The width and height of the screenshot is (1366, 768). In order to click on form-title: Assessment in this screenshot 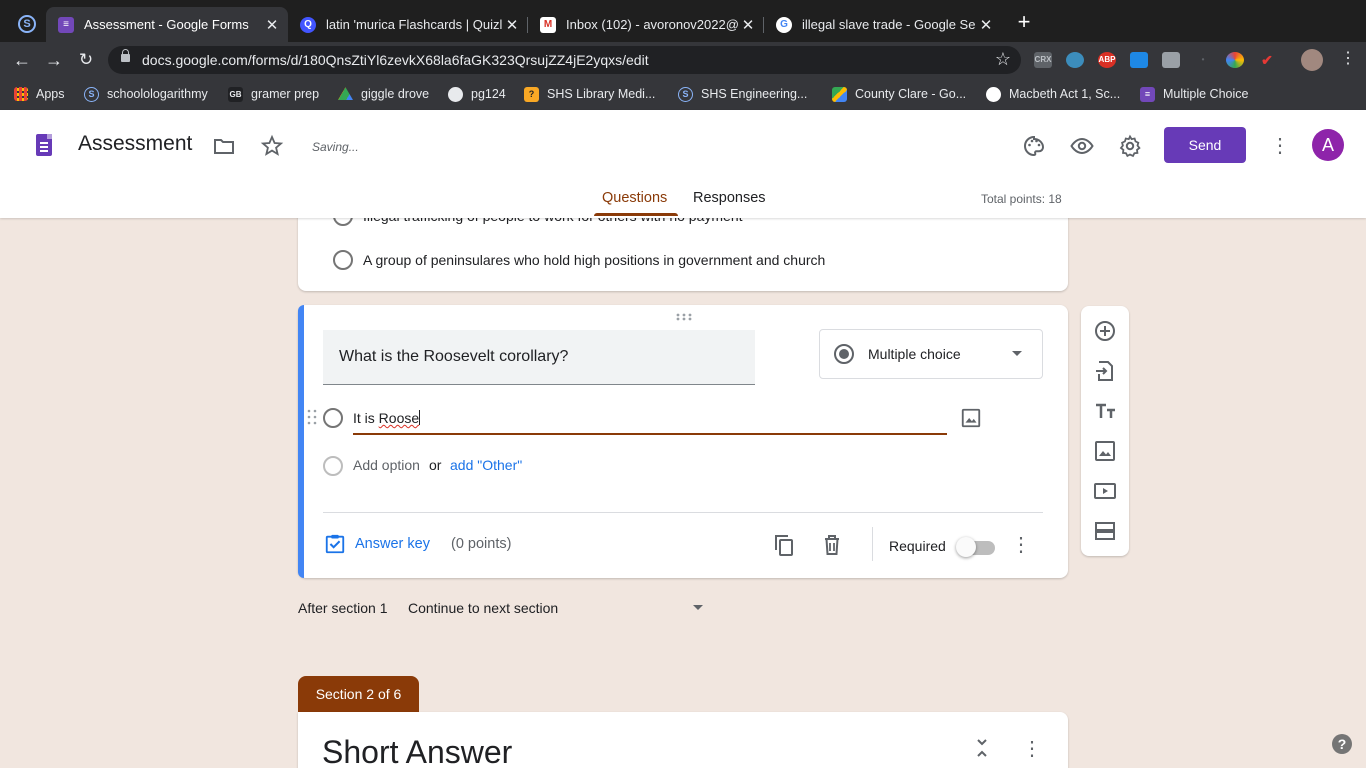, I will do `click(135, 144)`.